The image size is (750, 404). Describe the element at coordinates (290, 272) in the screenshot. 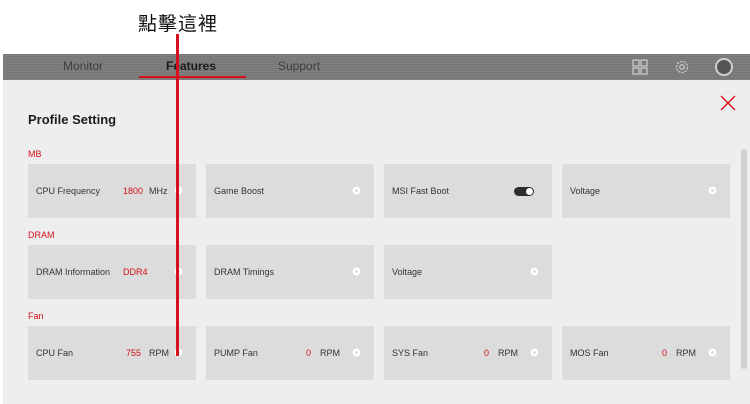

I see `card-dram-timings: DRAM Timings` at that location.